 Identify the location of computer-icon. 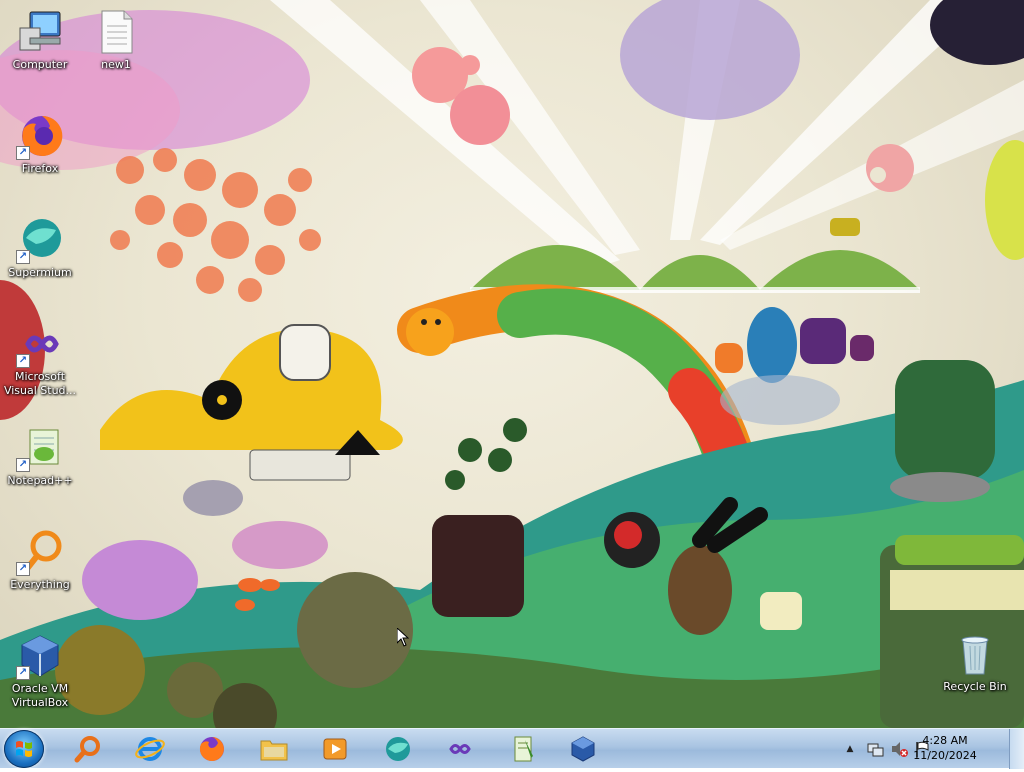
(40, 32).